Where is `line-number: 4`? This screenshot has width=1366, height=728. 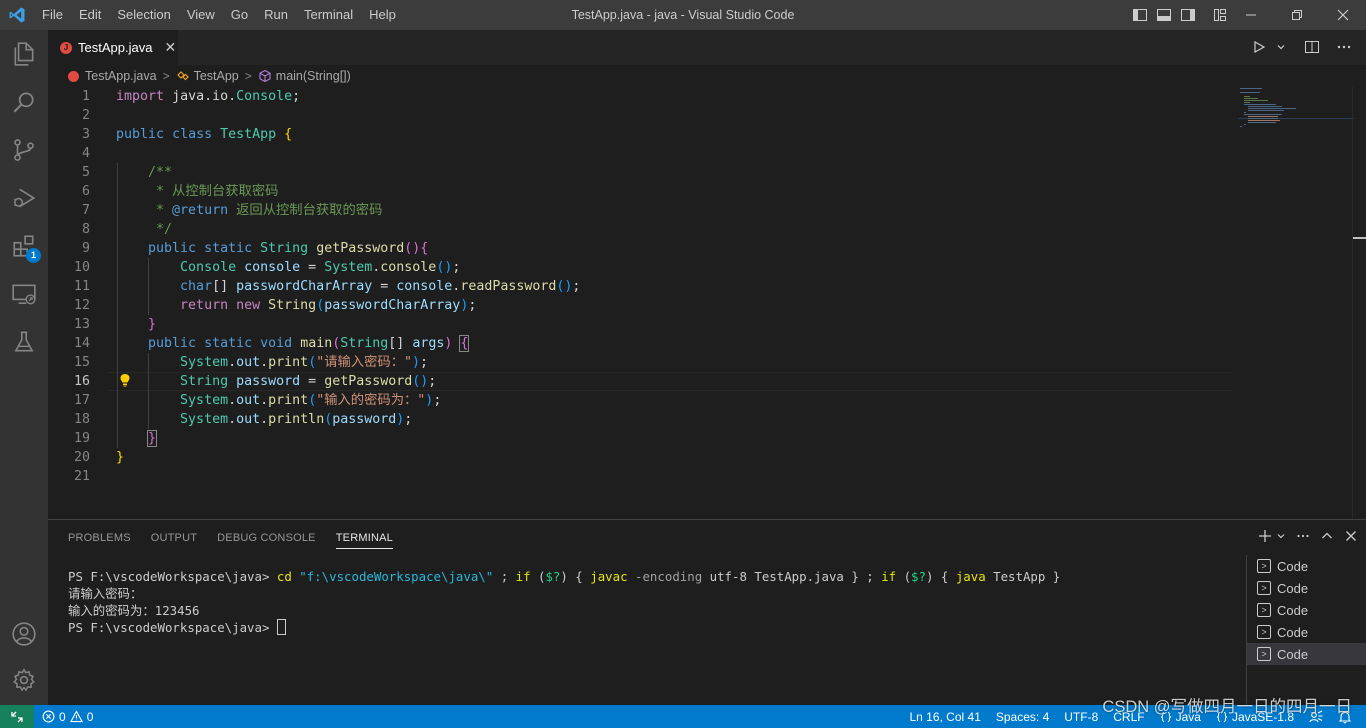 line-number: 4 is located at coordinates (85, 153).